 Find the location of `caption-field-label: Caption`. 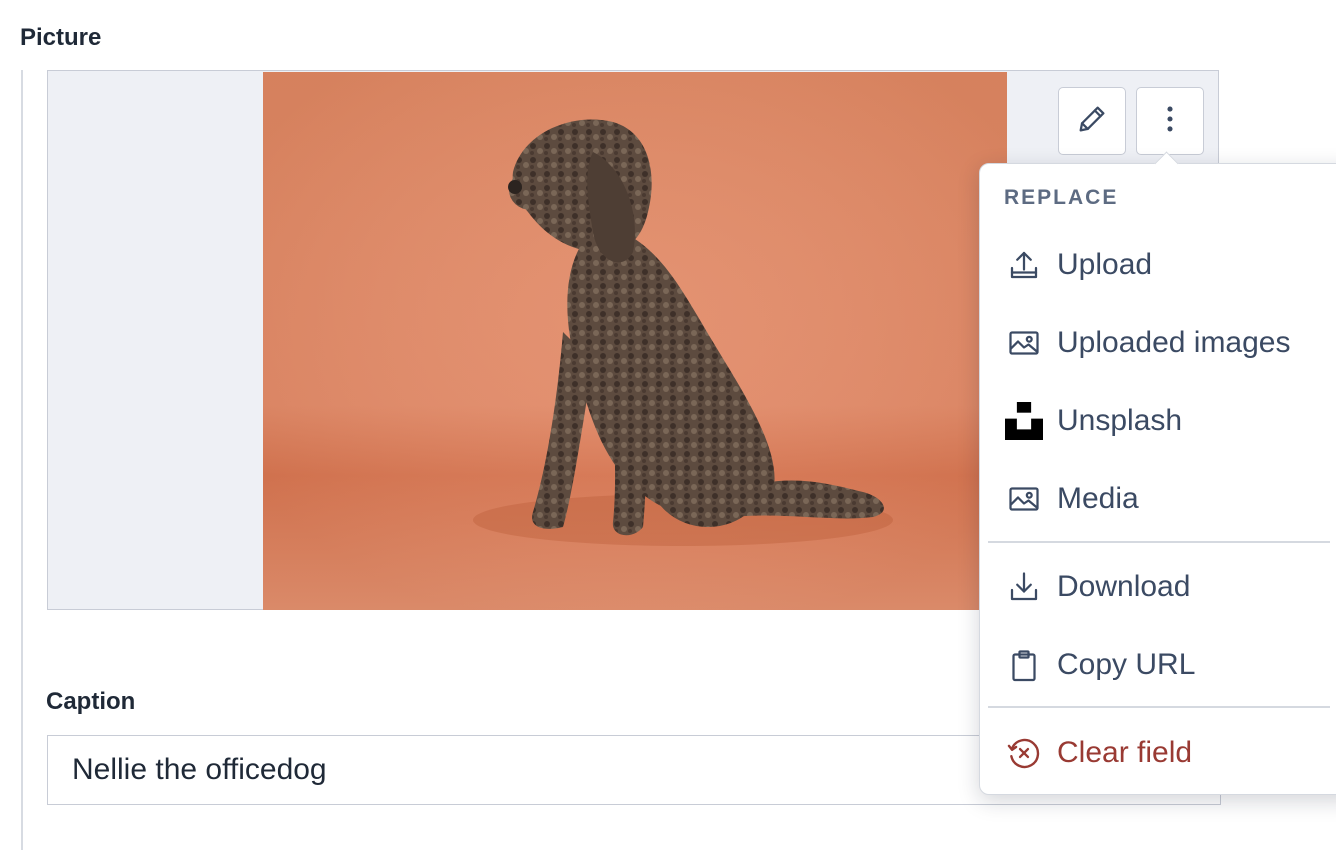

caption-field-label: Caption is located at coordinates (91, 701).